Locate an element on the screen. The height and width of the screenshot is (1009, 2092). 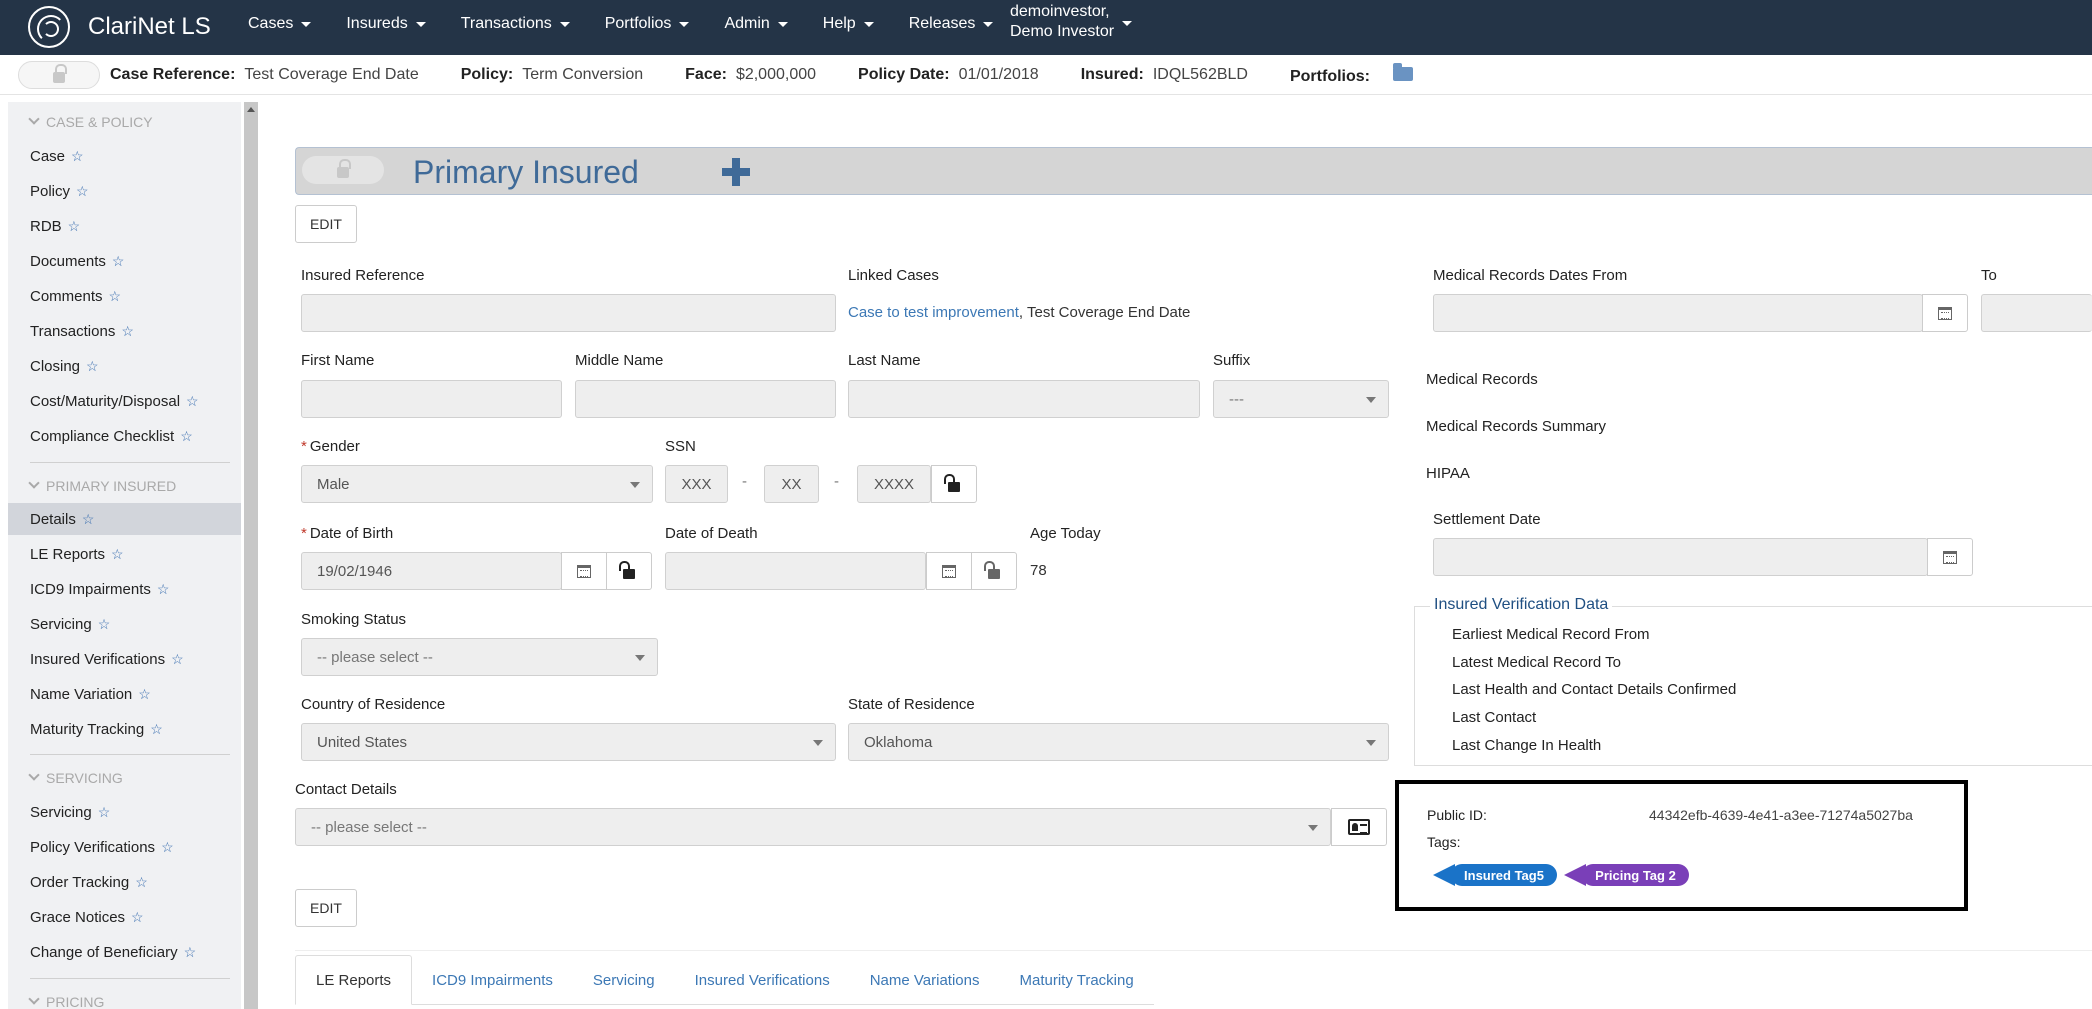
tab-maturity-tracking: Maturity Tracking is located at coordinates (1076, 980).